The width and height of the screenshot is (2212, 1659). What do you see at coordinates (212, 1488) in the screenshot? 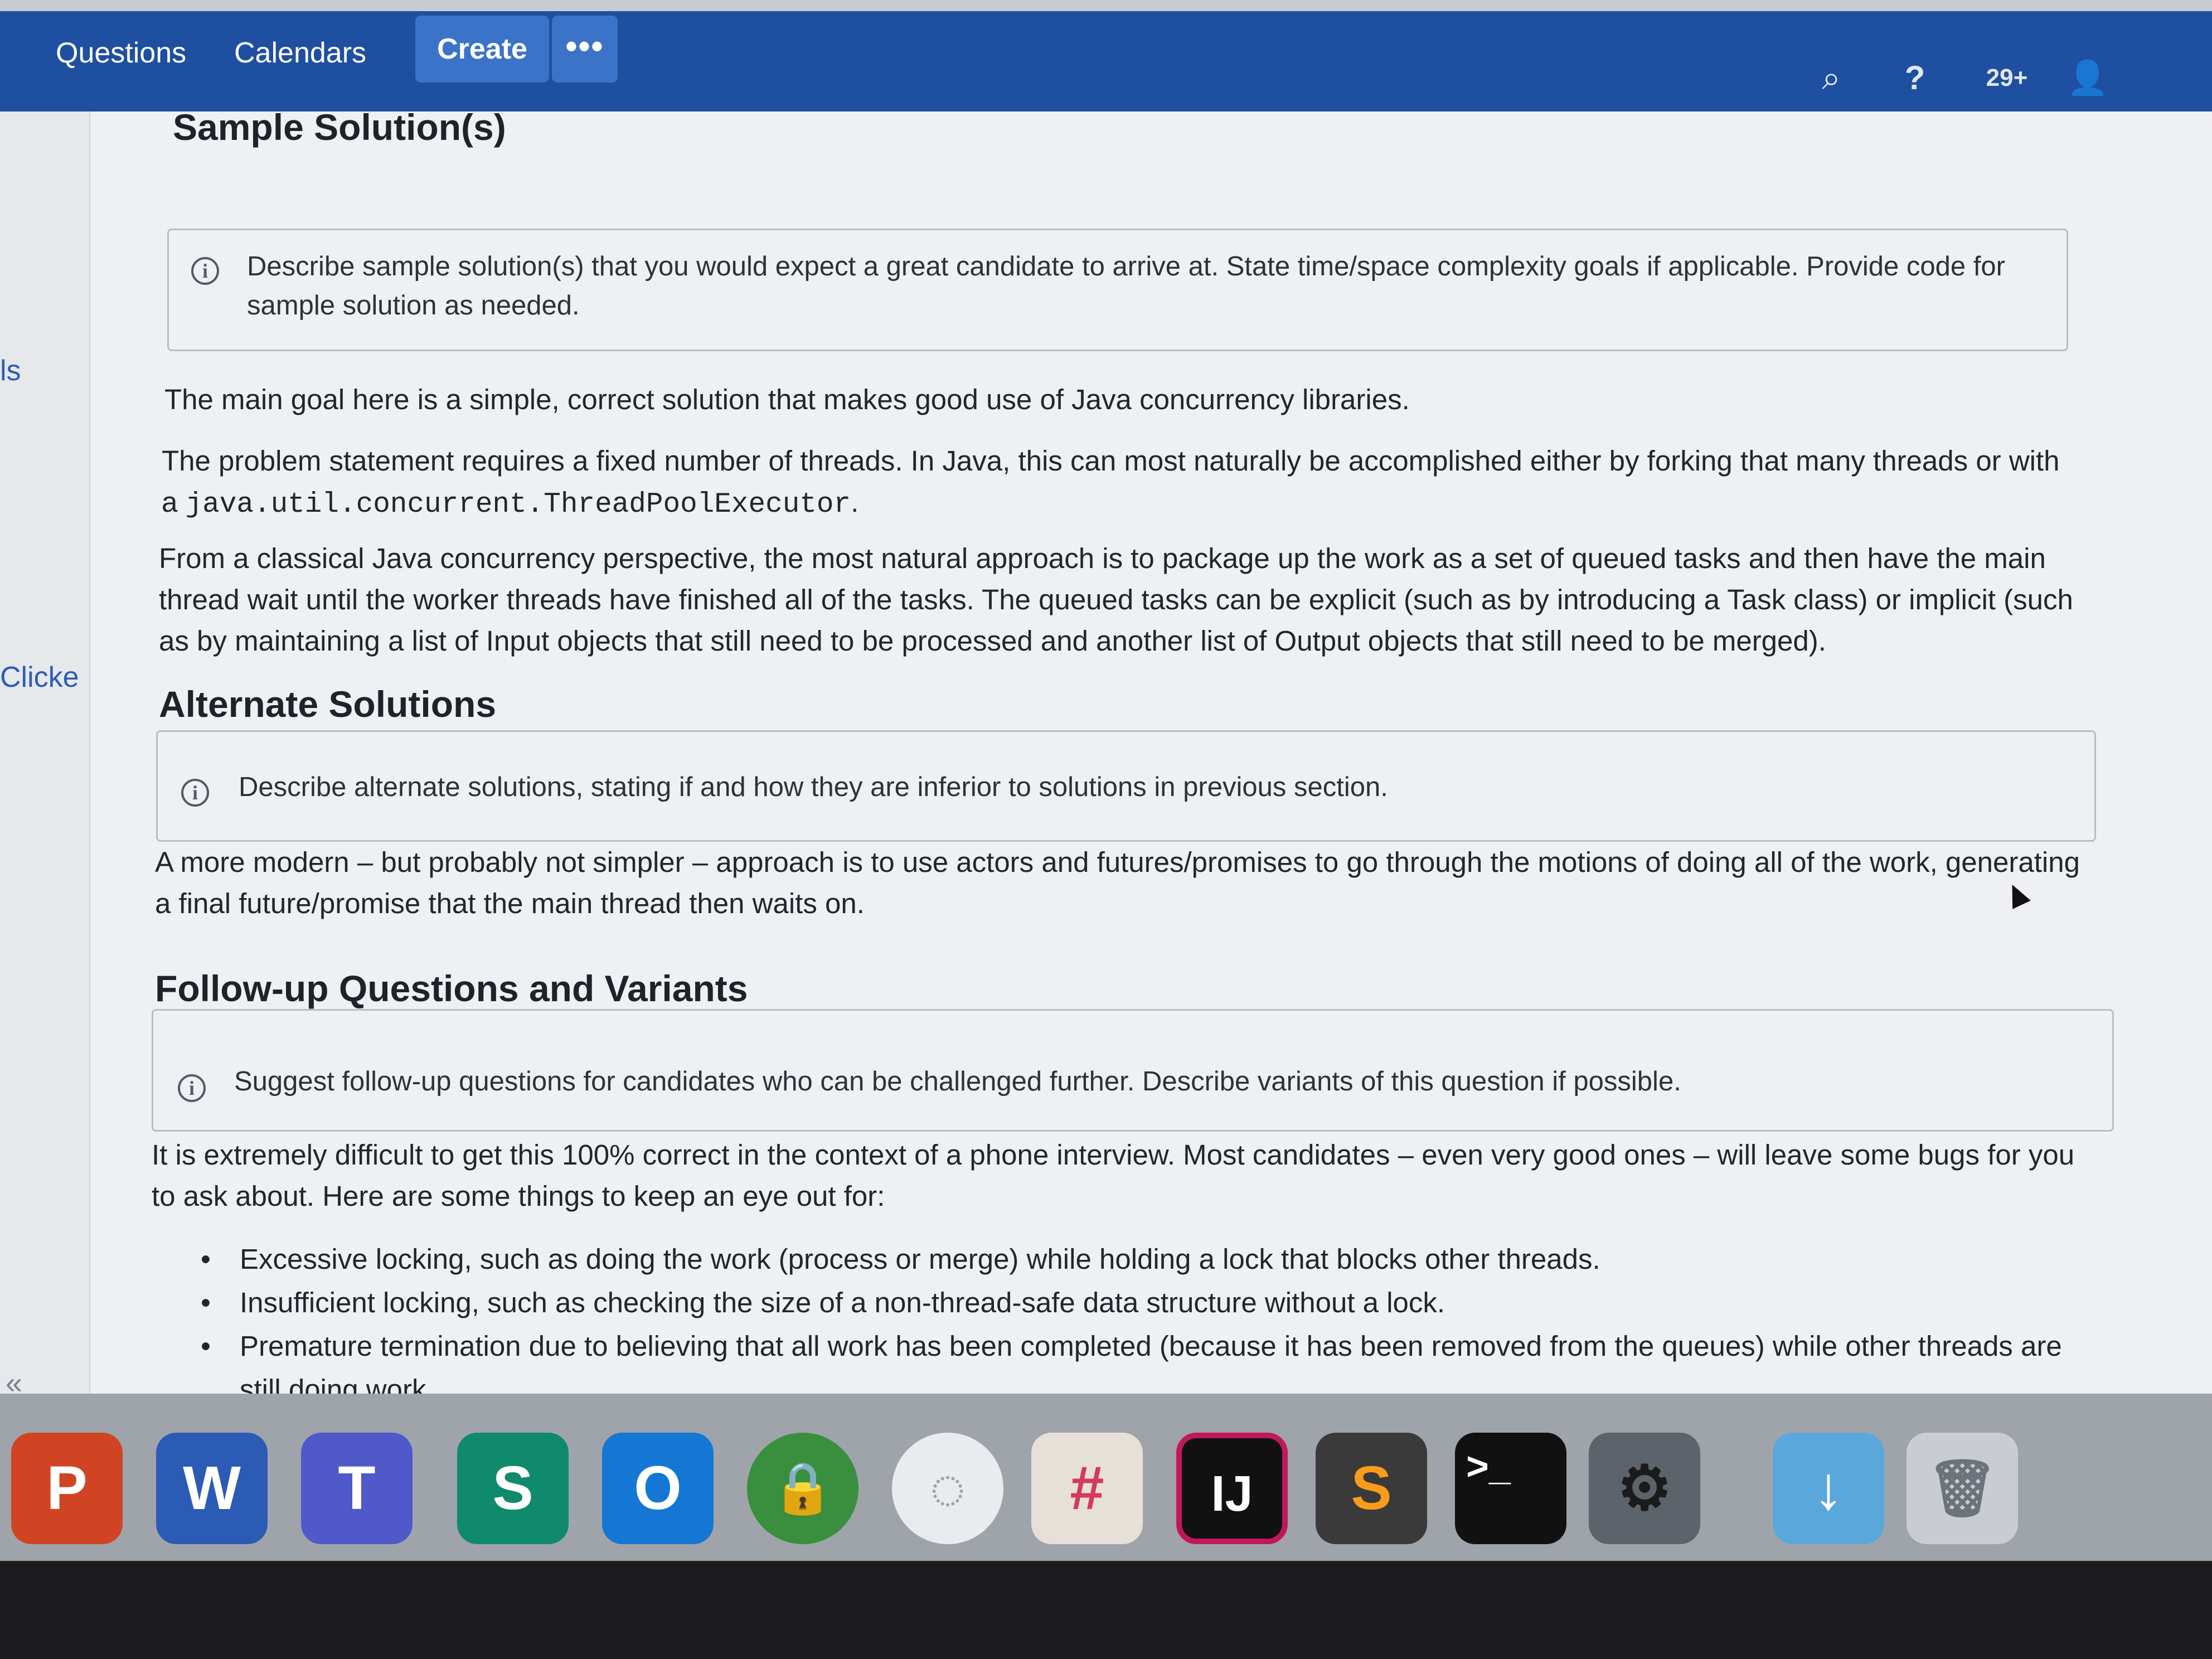
I see `word-icon: W` at bounding box center [212, 1488].